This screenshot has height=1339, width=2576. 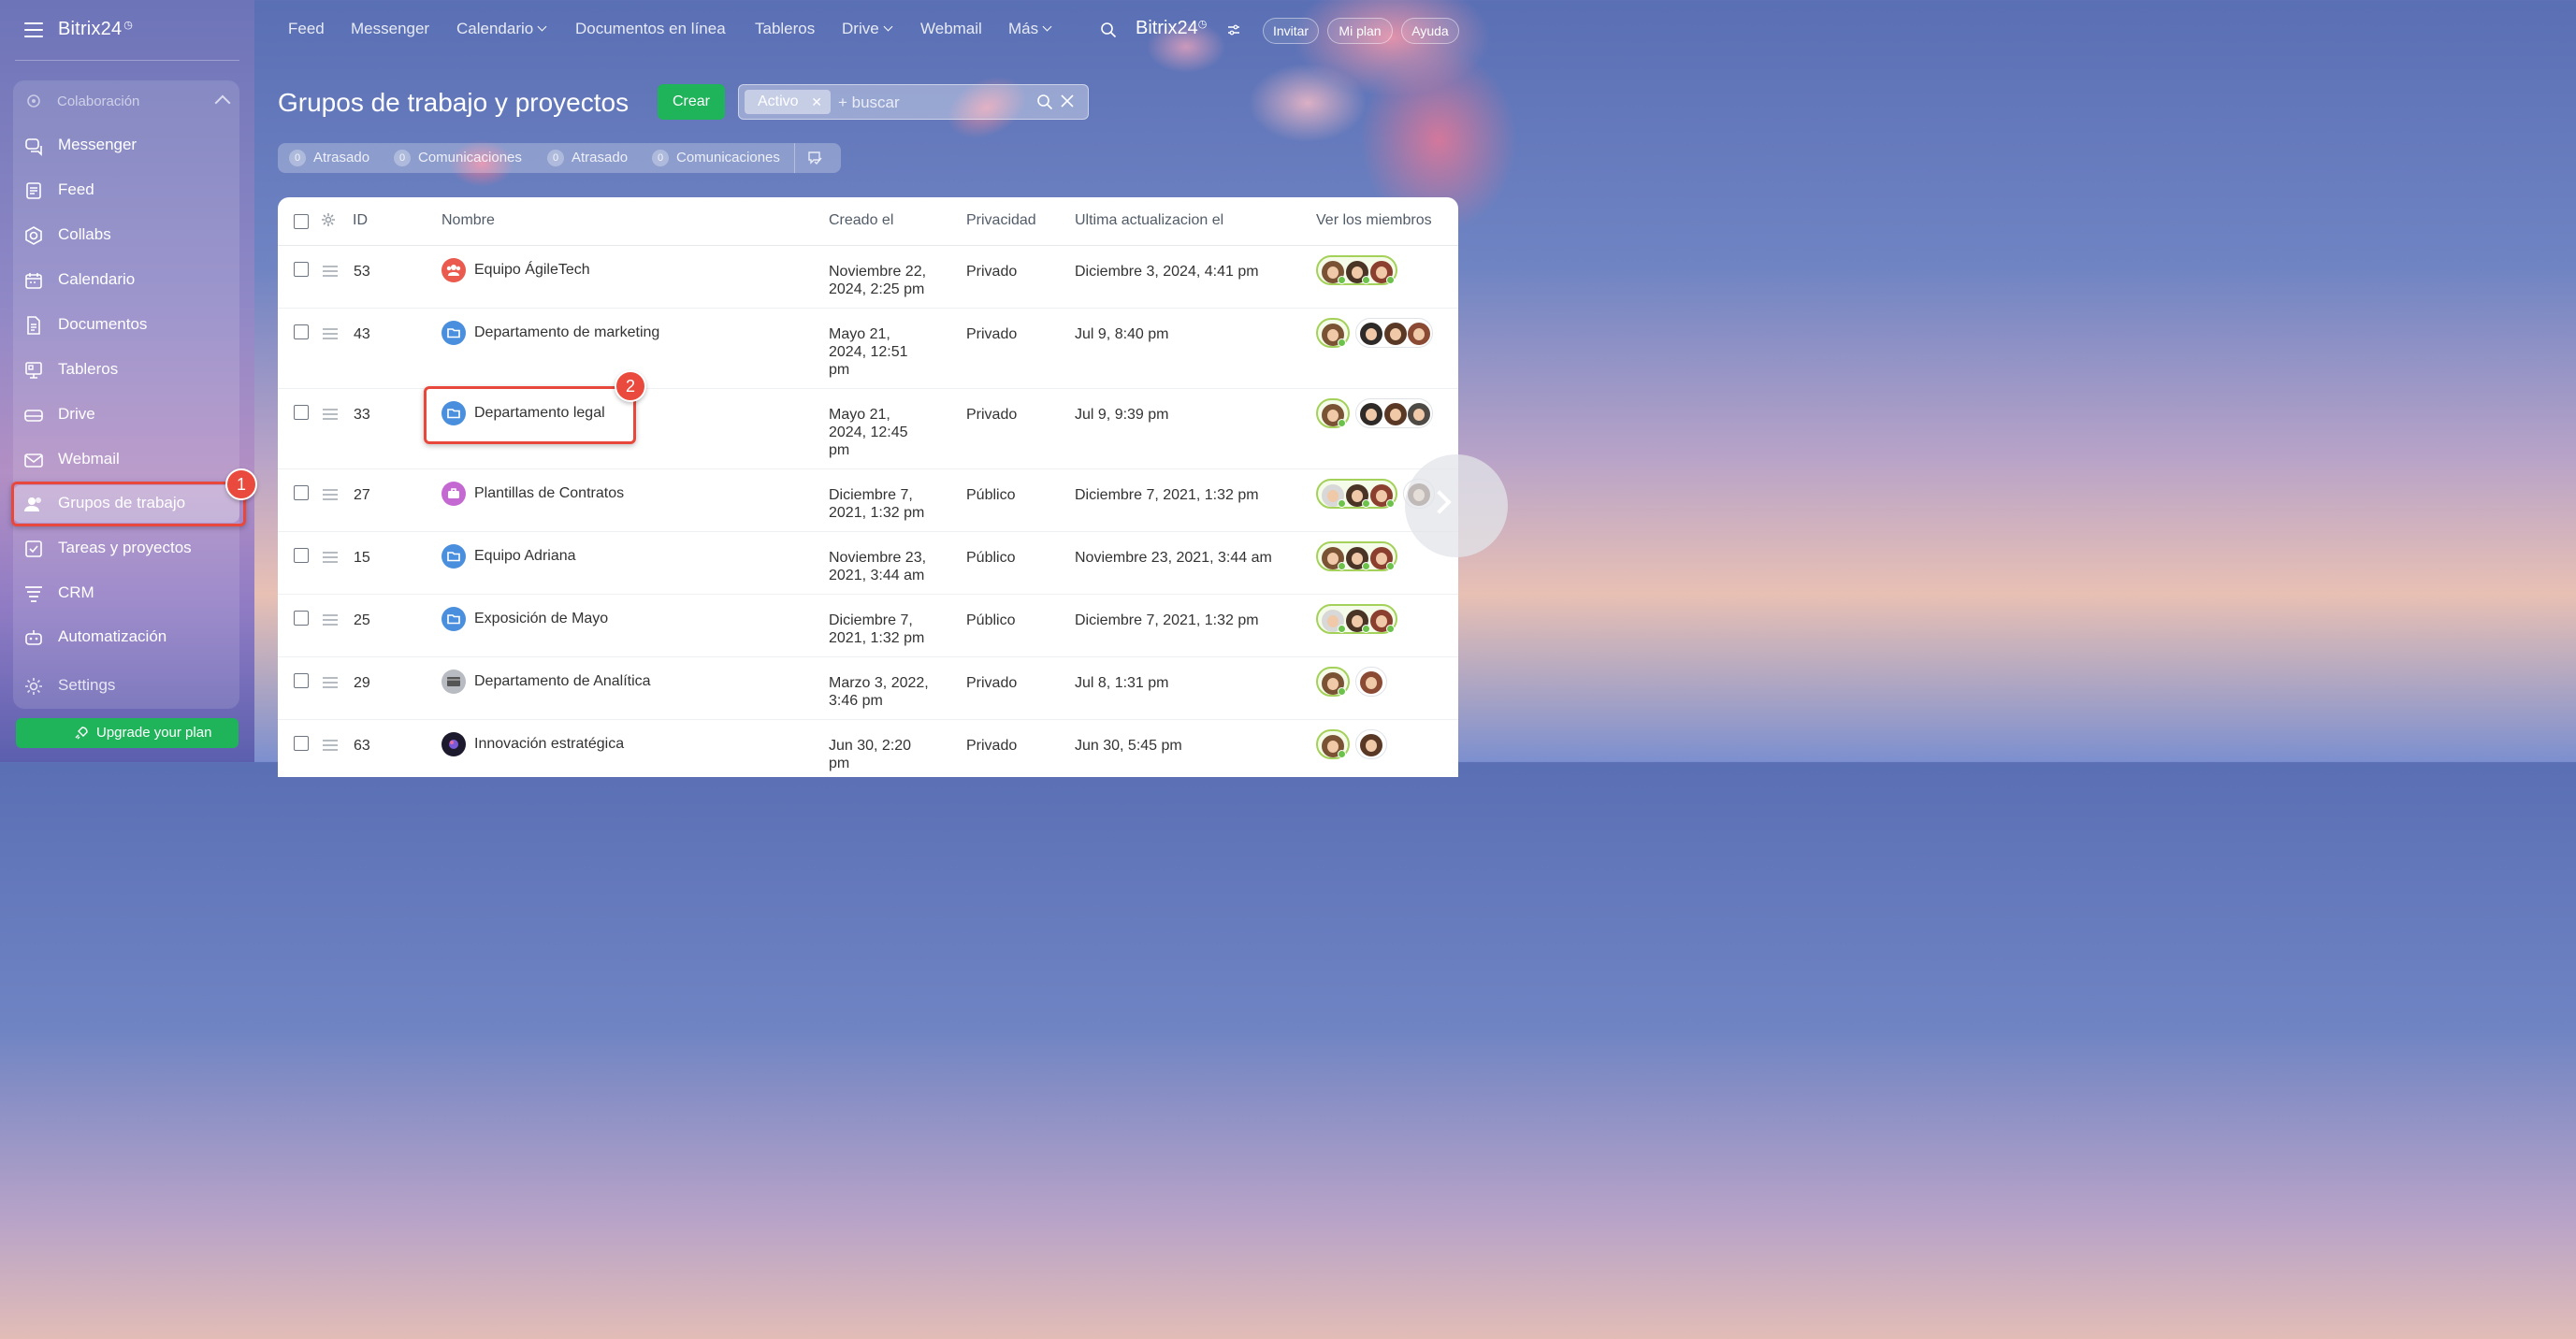 I want to click on topnav-feed: Feed, so click(x=307, y=29).